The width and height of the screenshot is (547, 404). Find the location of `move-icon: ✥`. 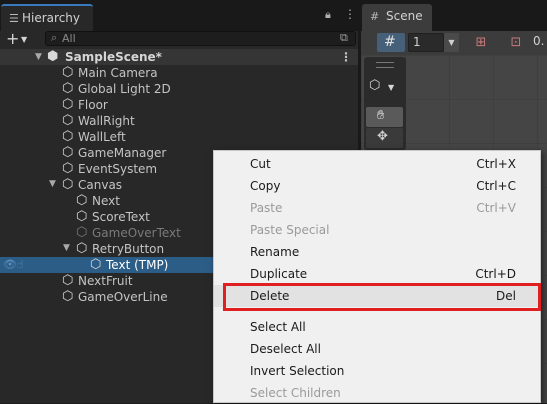

move-icon: ✥ is located at coordinates (382, 136).